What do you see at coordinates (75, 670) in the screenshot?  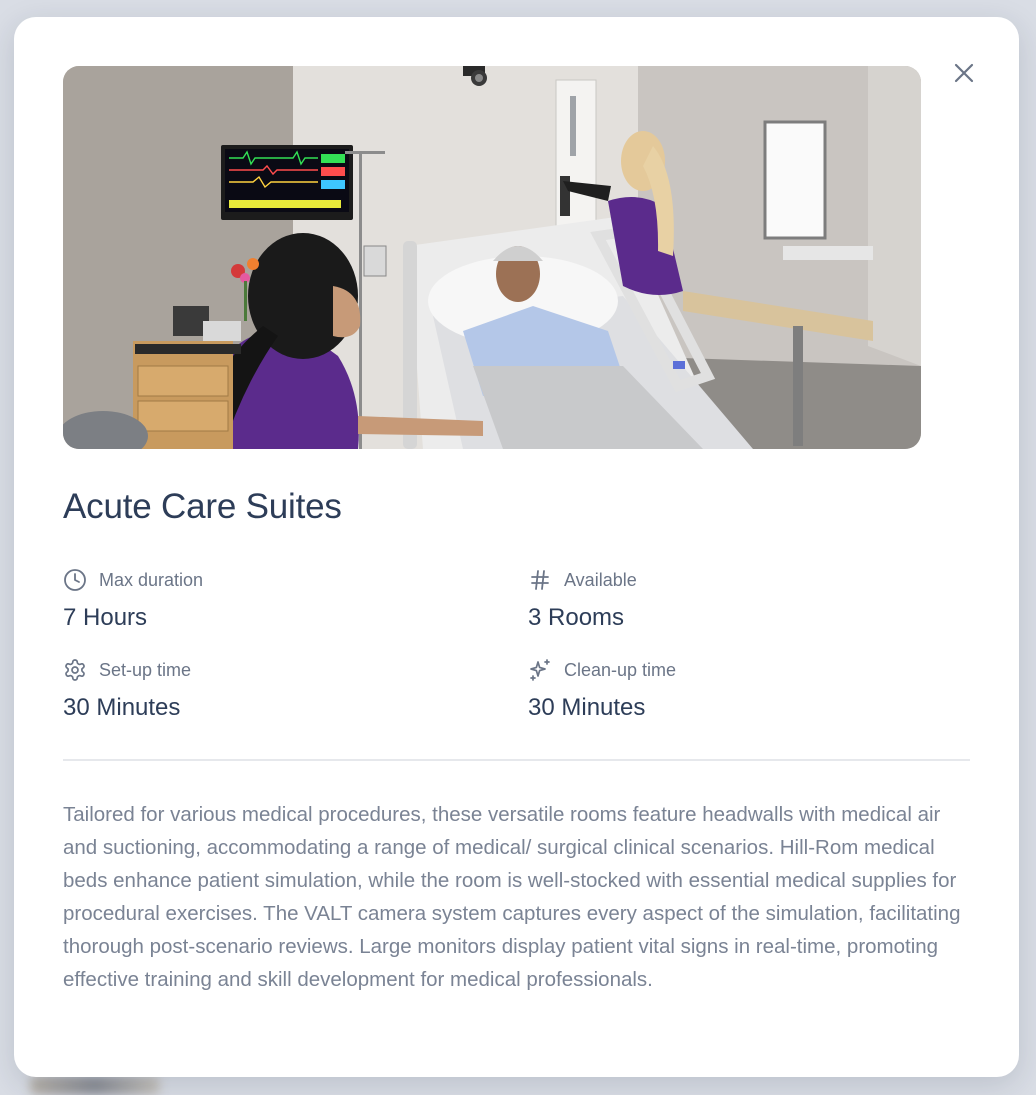 I see `gear-icon` at bounding box center [75, 670].